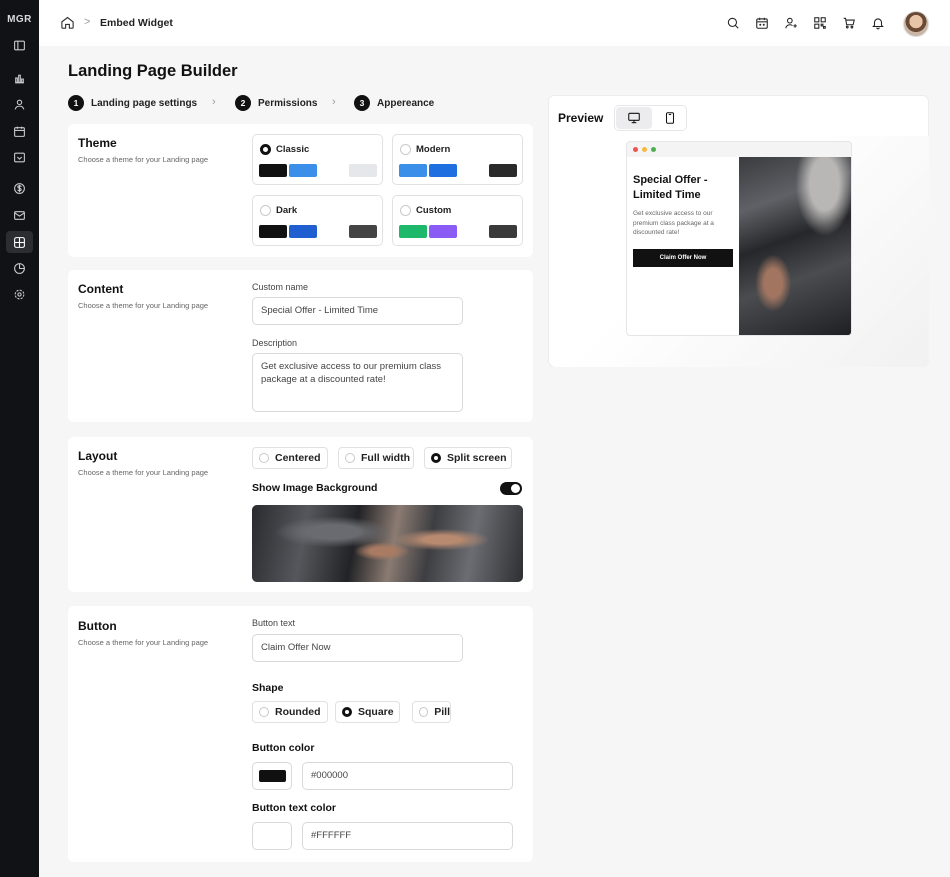  Describe the element at coordinates (276, 103) in the screenshot. I see `step-2: 2 Permissions` at that location.